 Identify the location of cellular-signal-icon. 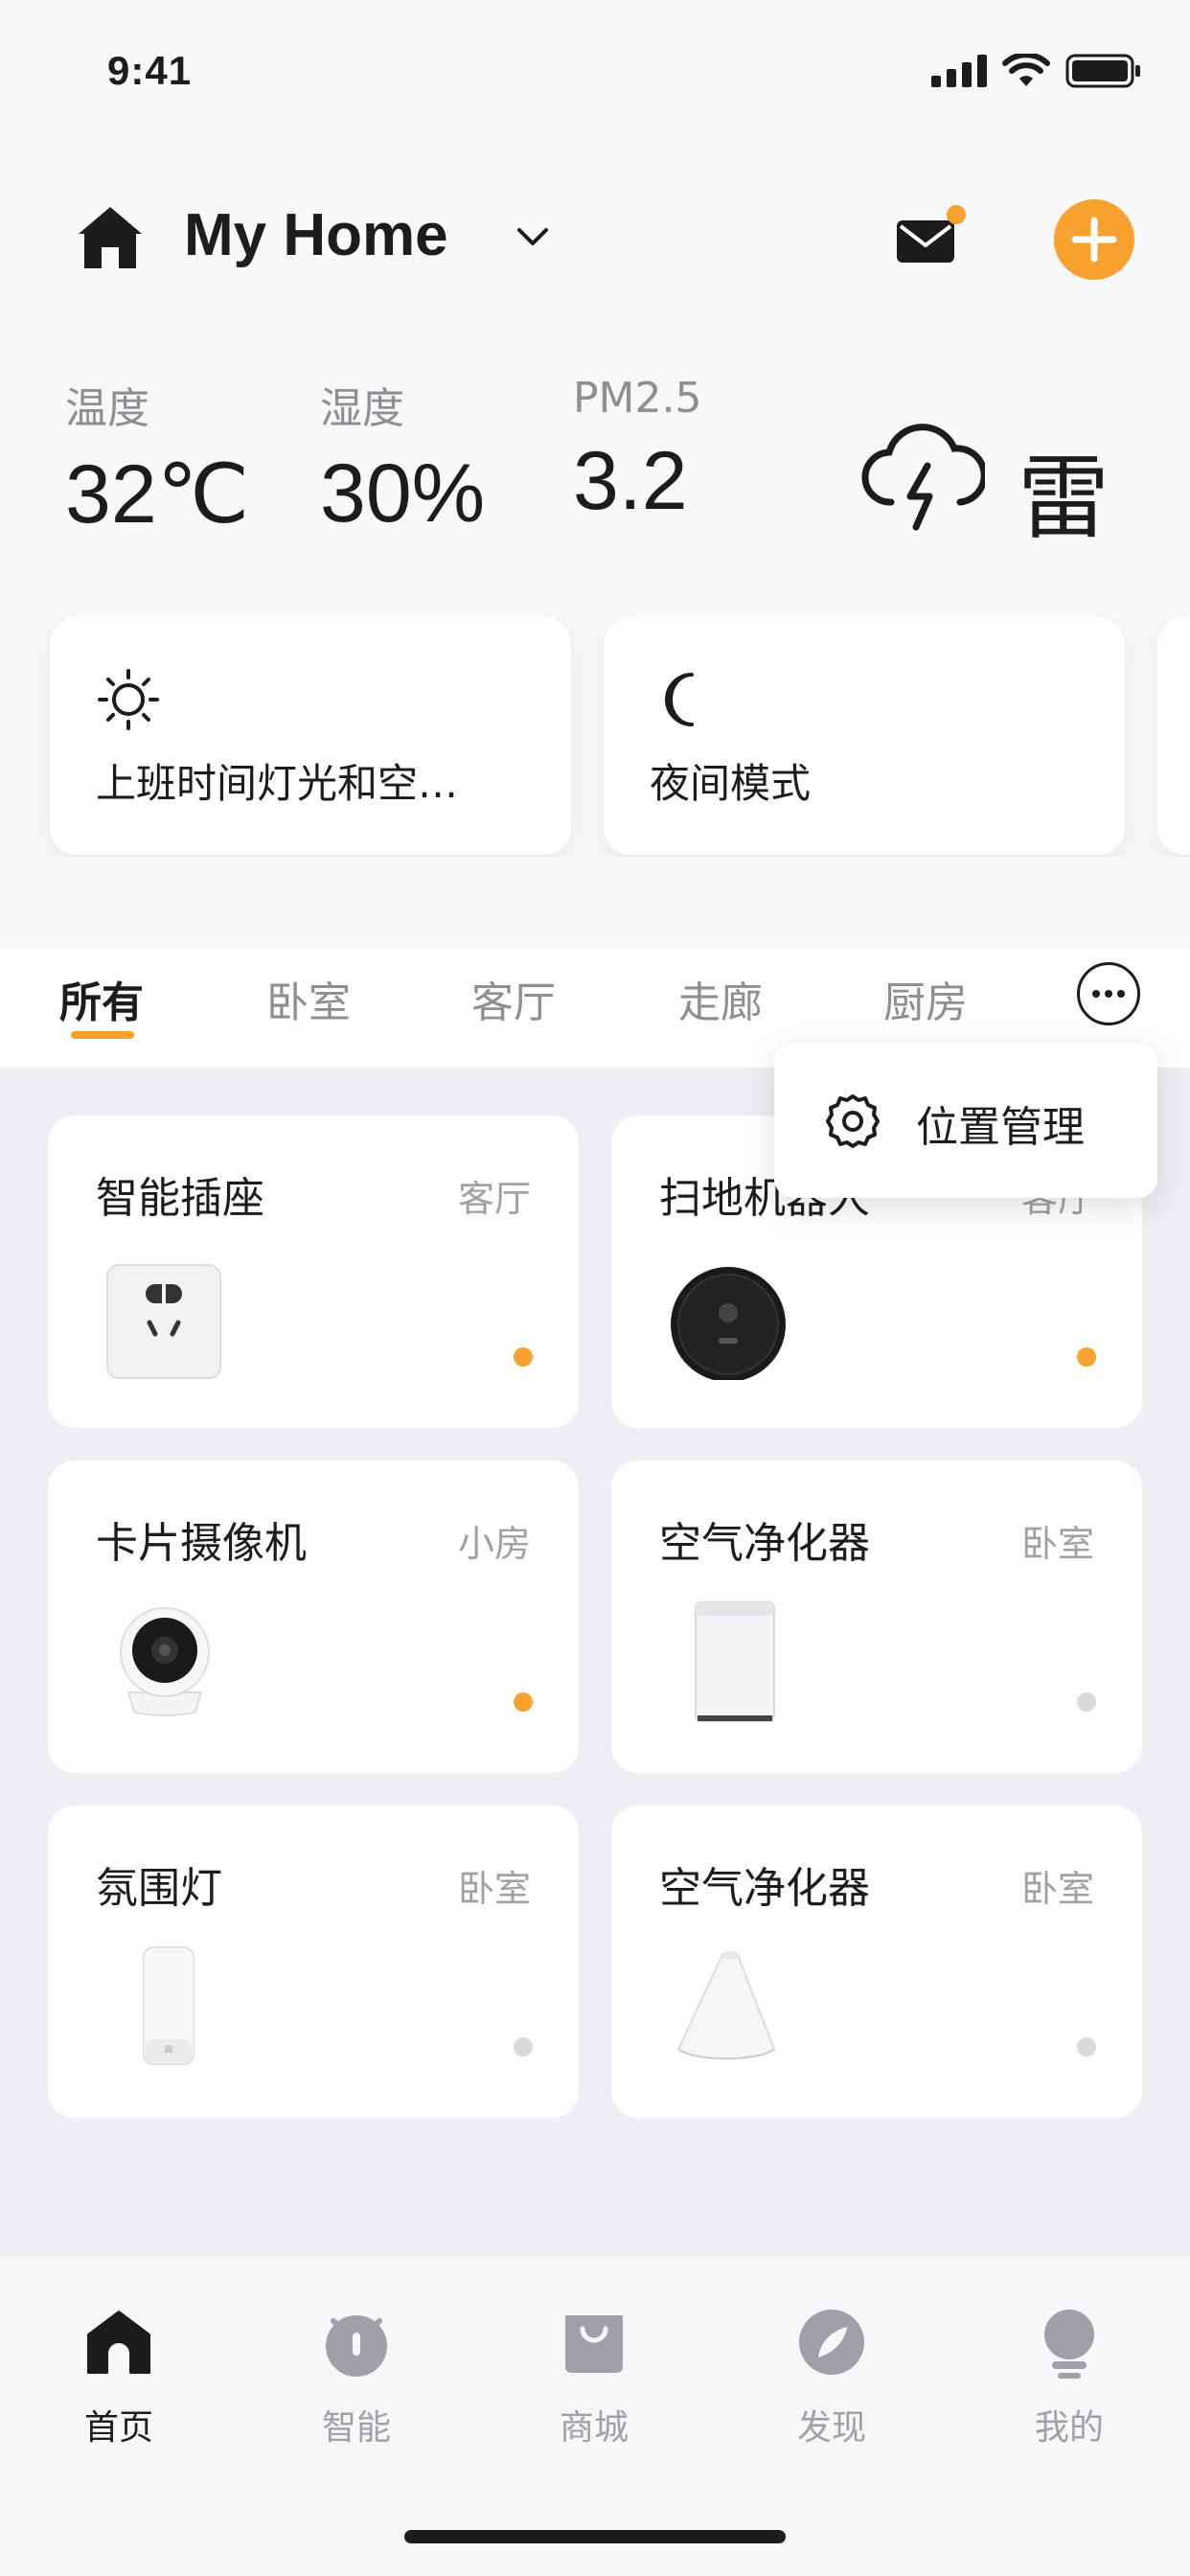
(959, 71).